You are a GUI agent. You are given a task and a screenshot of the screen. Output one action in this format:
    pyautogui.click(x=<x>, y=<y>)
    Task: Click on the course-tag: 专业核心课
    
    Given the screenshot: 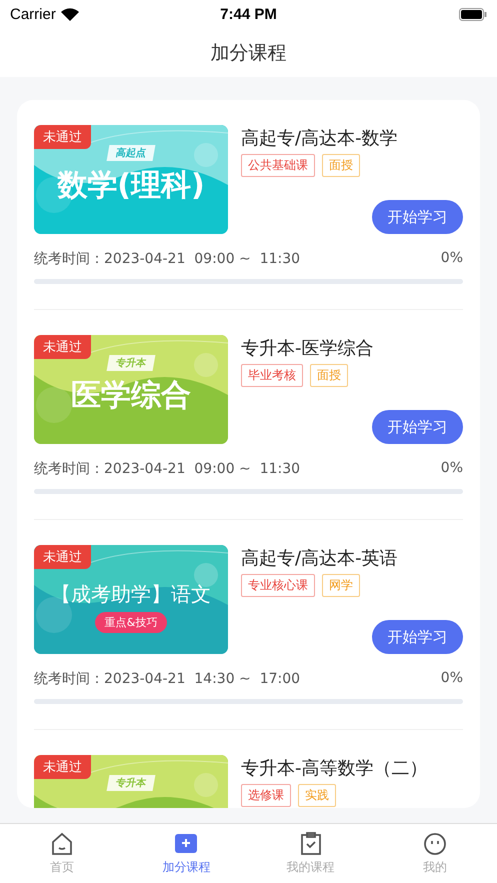 What is the action you would take?
    pyautogui.click(x=278, y=585)
    